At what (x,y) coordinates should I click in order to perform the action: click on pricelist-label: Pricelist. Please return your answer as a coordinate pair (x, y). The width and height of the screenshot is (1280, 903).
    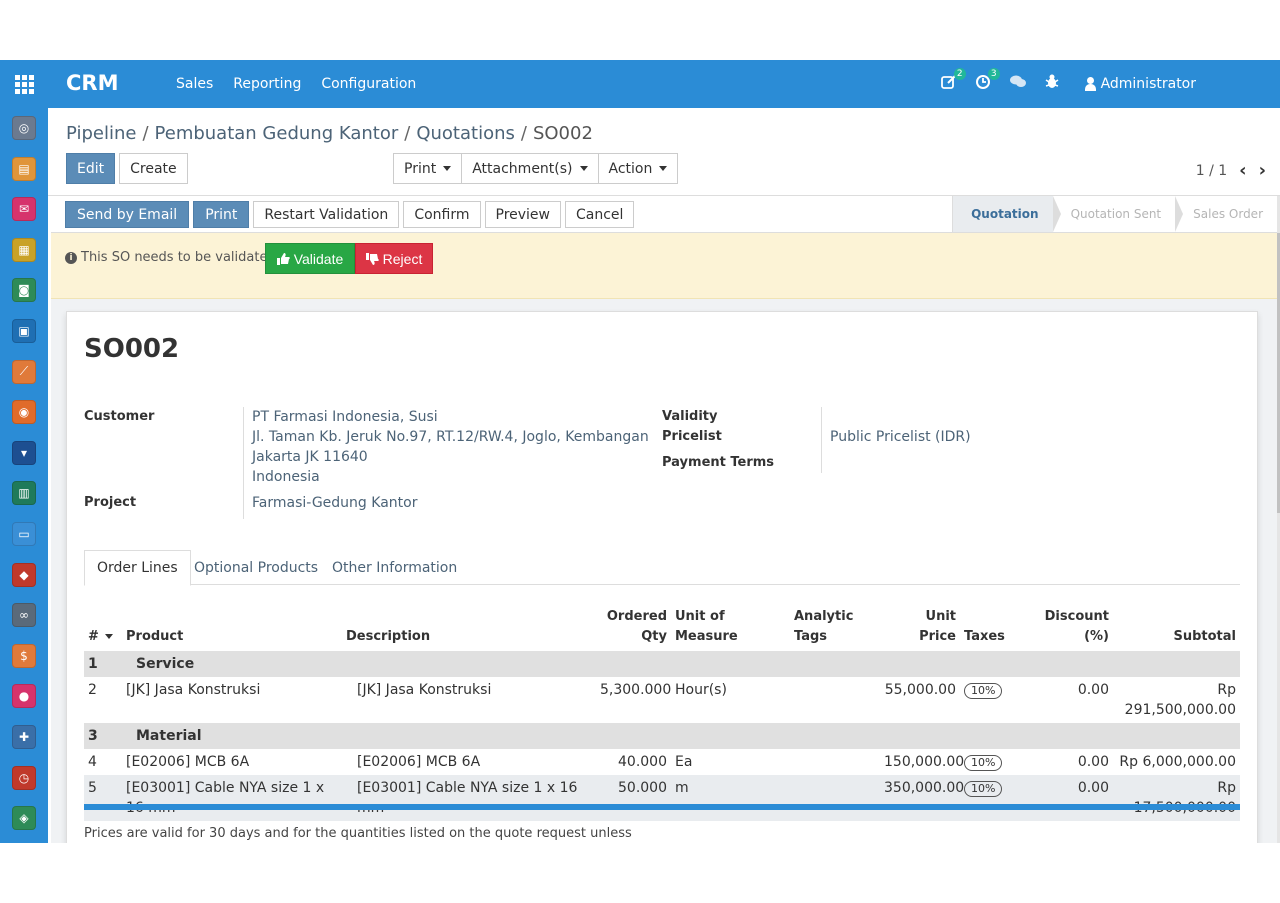
    Looking at the image, I should click on (692, 436).